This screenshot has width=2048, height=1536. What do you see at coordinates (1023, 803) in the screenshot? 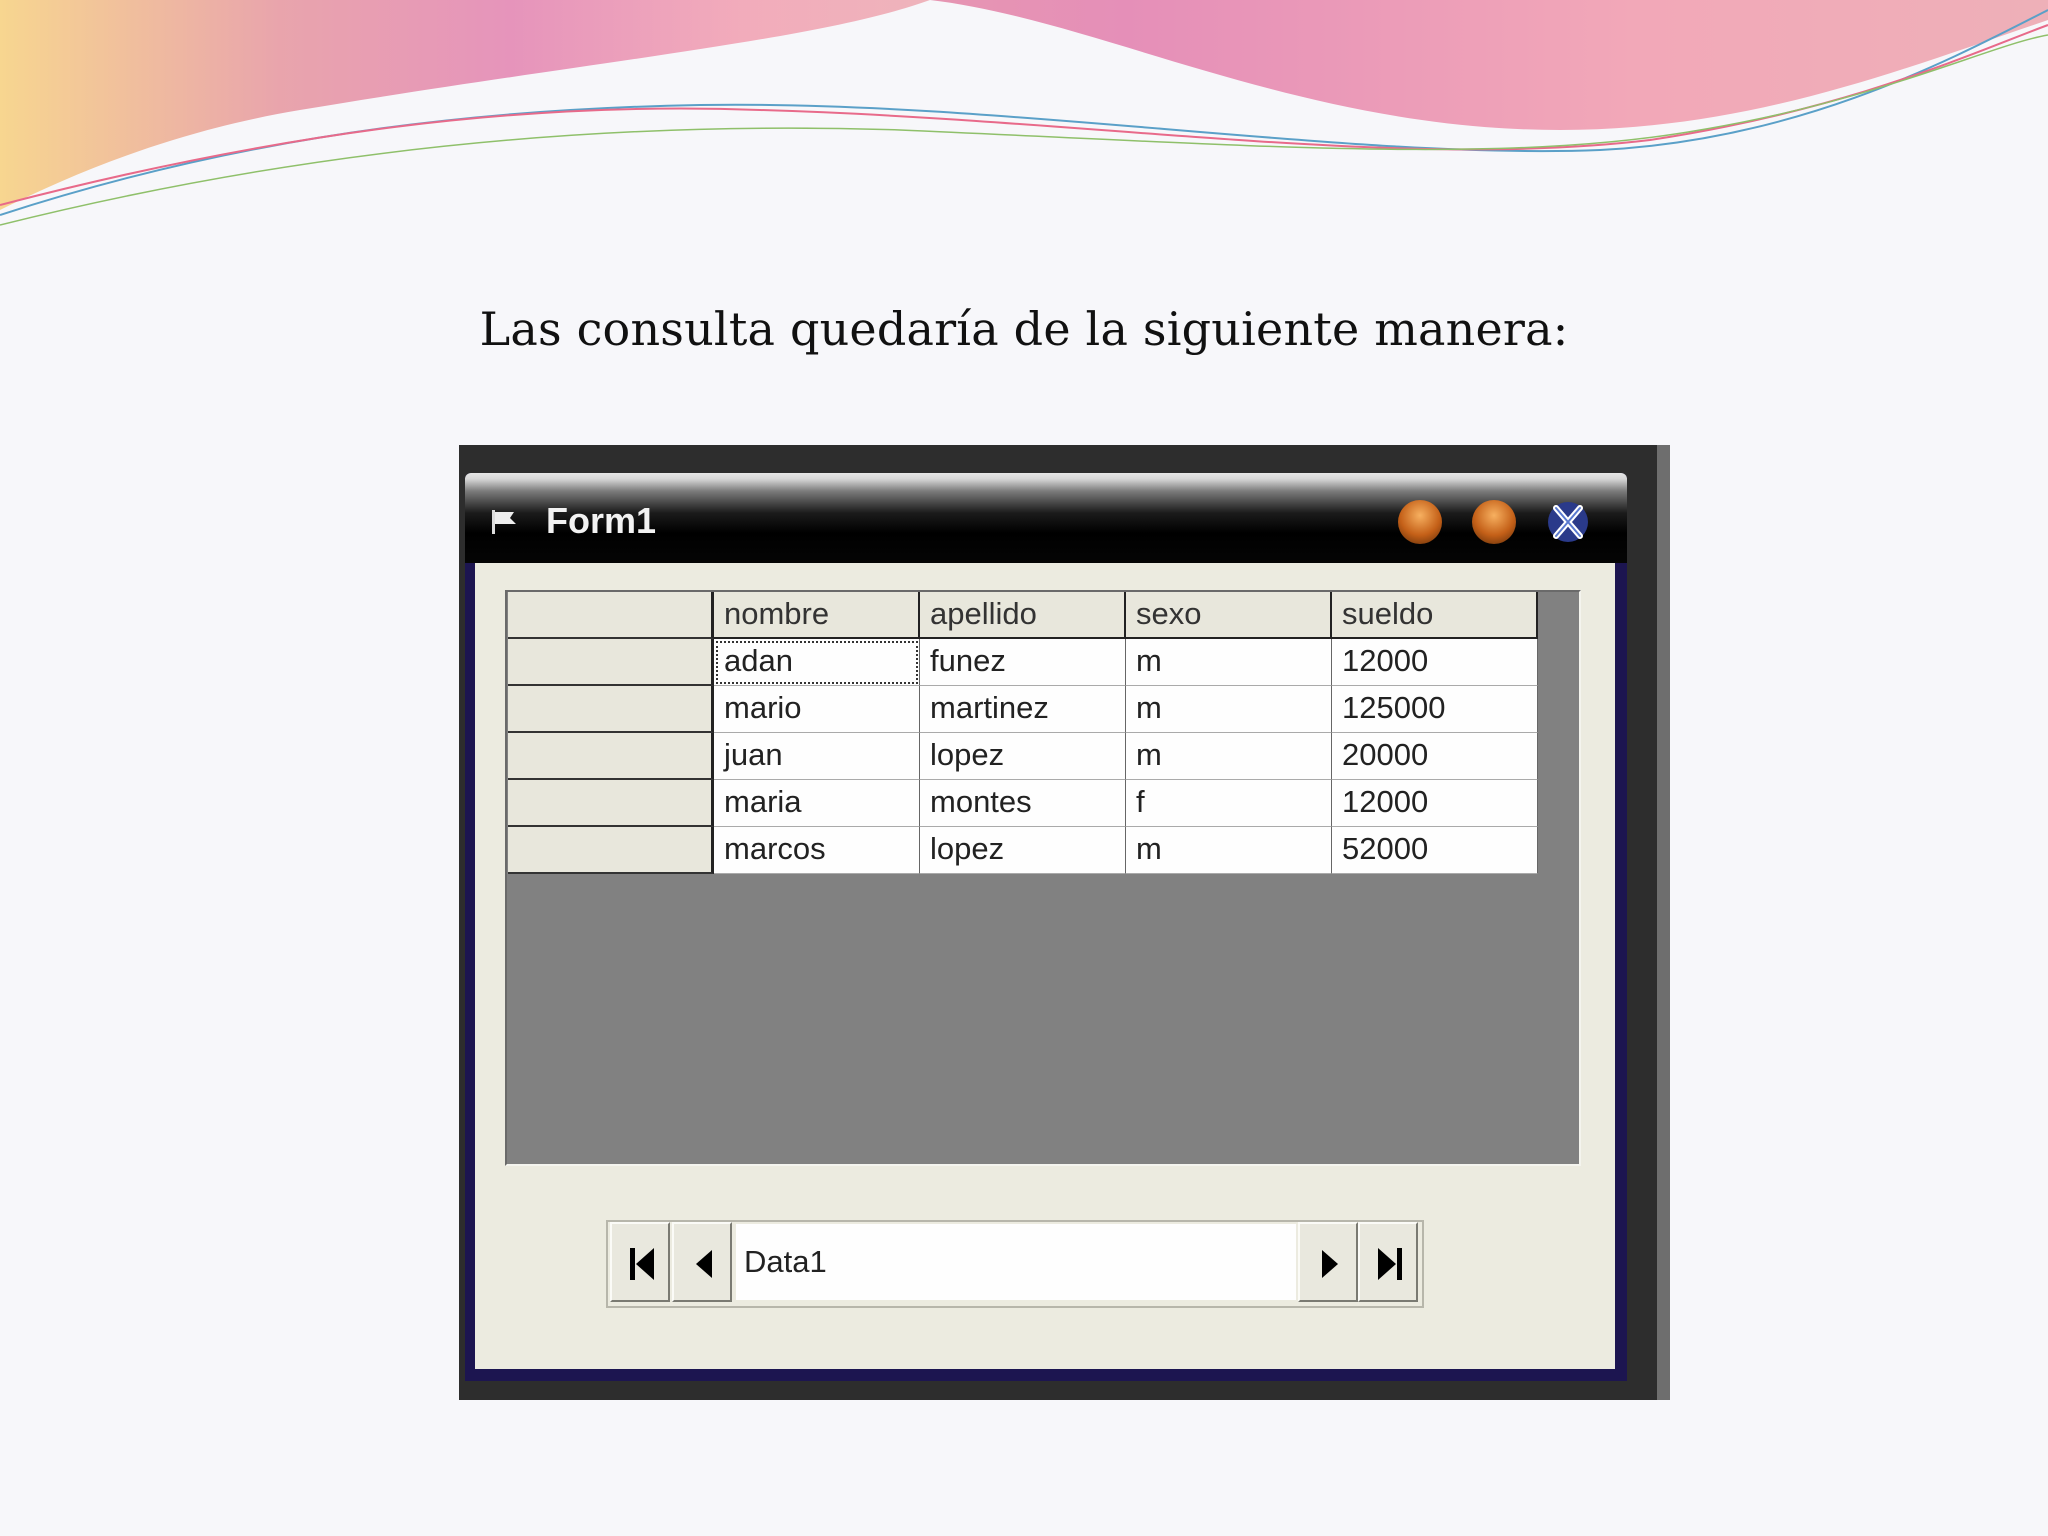
I see `grid-cell: montes` at bounding box center [1023, 803].